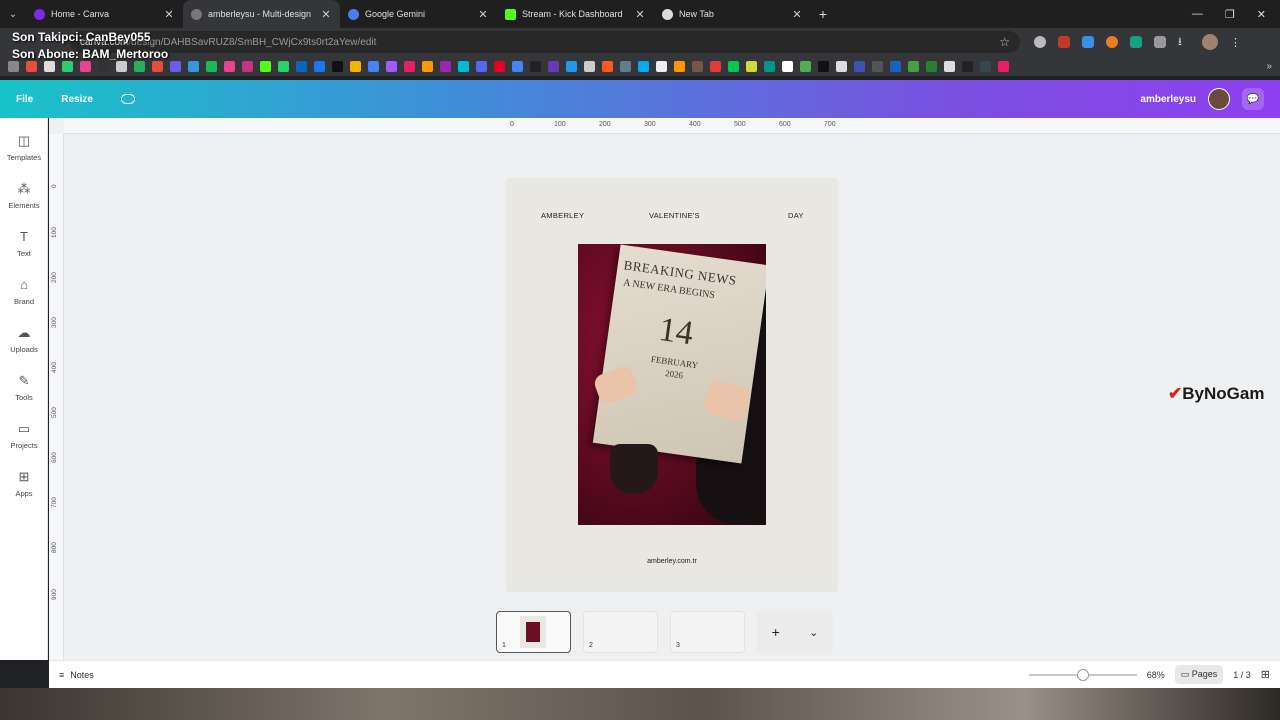  Describe the element at coordinates (813, 632) in the screenshot. I see `chevron-down-icon: ⌄` at that location.